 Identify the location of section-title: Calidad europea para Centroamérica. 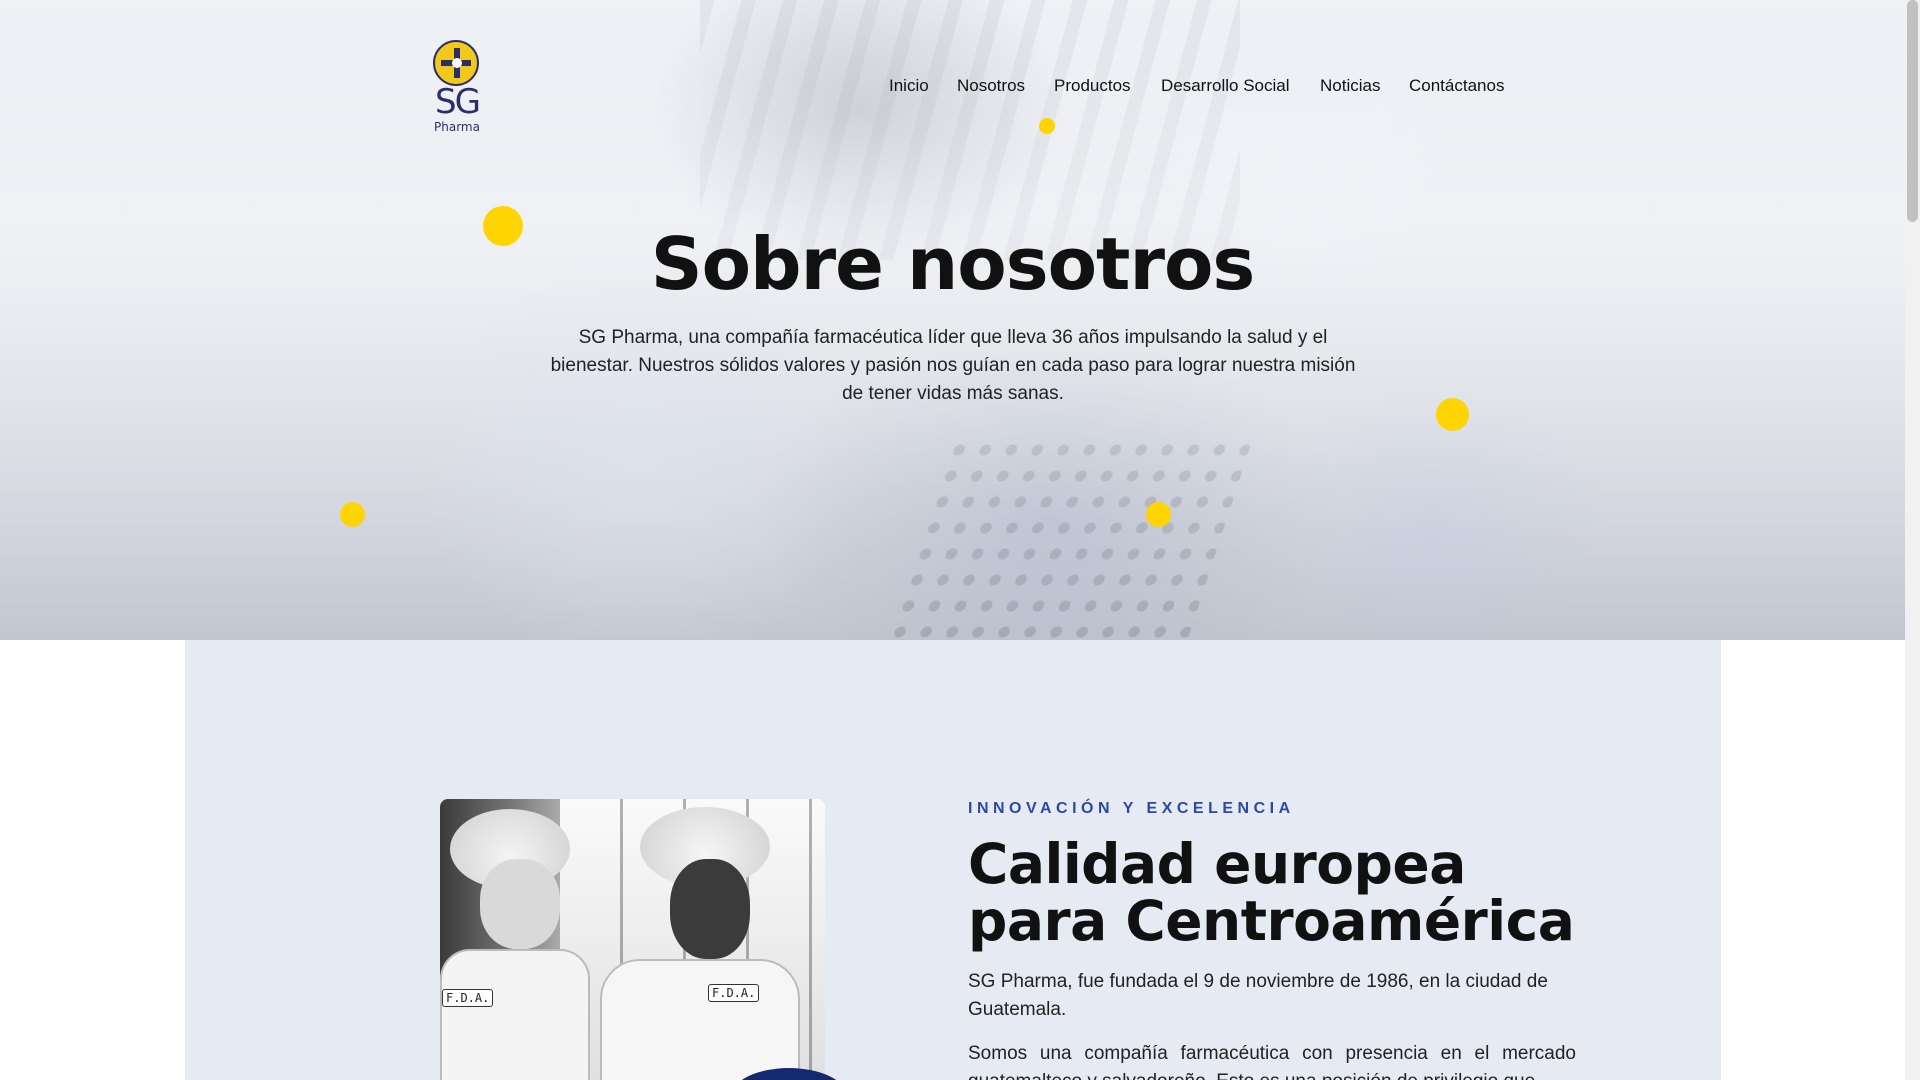
(1288, 893).